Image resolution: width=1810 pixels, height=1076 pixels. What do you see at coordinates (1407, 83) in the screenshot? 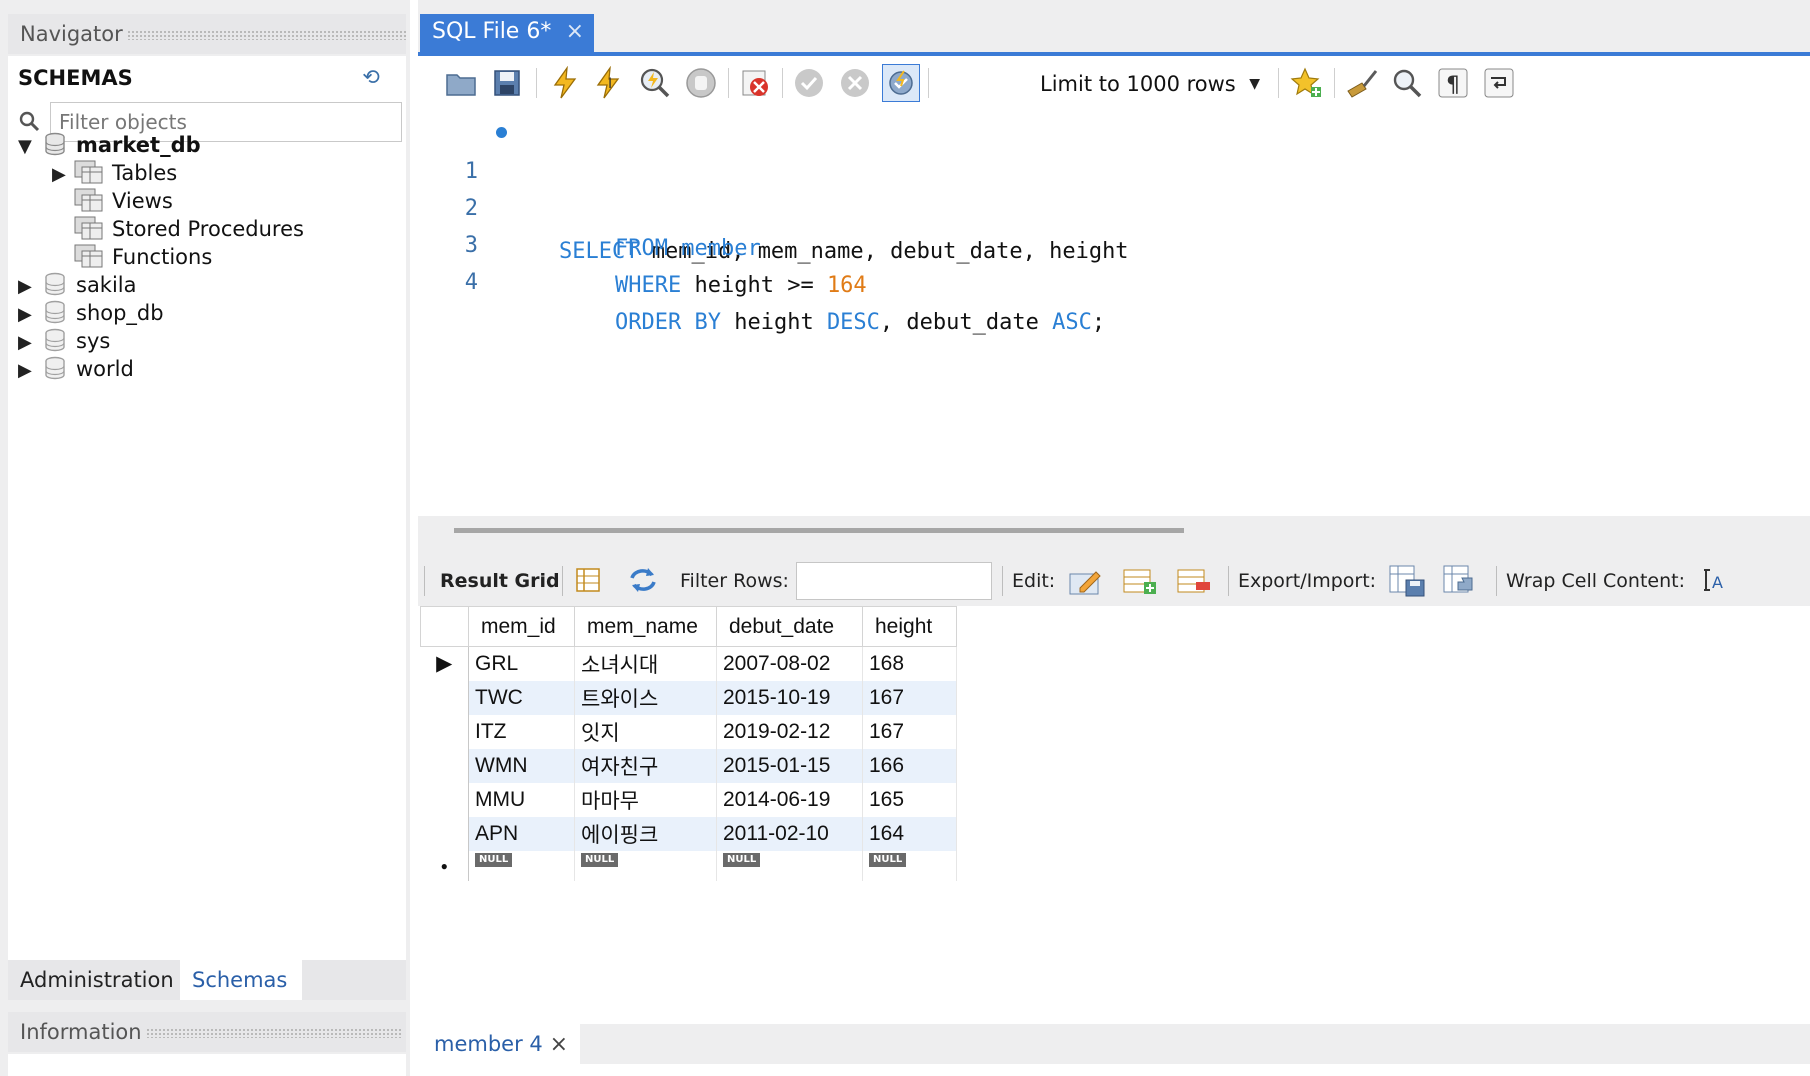
I see `find-button` at bounding box center [1407, 83].